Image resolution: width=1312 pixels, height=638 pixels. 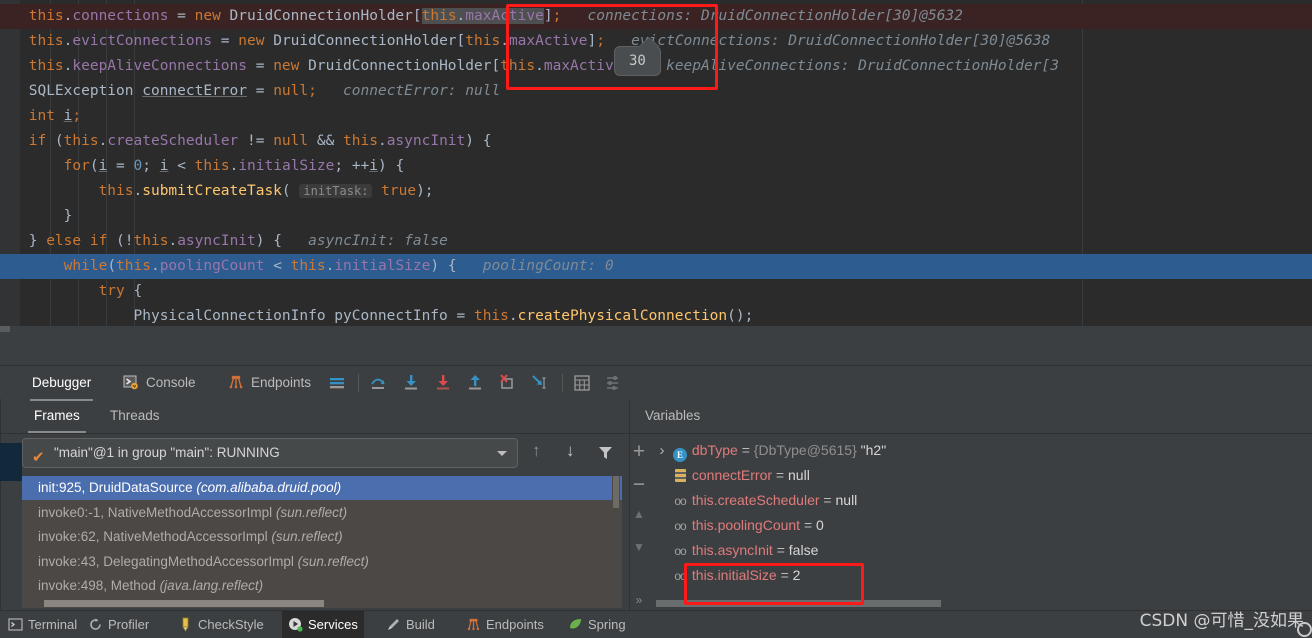 I want to click on variable-row: oo this.asyncInit = false, so click(x=982, y=550).